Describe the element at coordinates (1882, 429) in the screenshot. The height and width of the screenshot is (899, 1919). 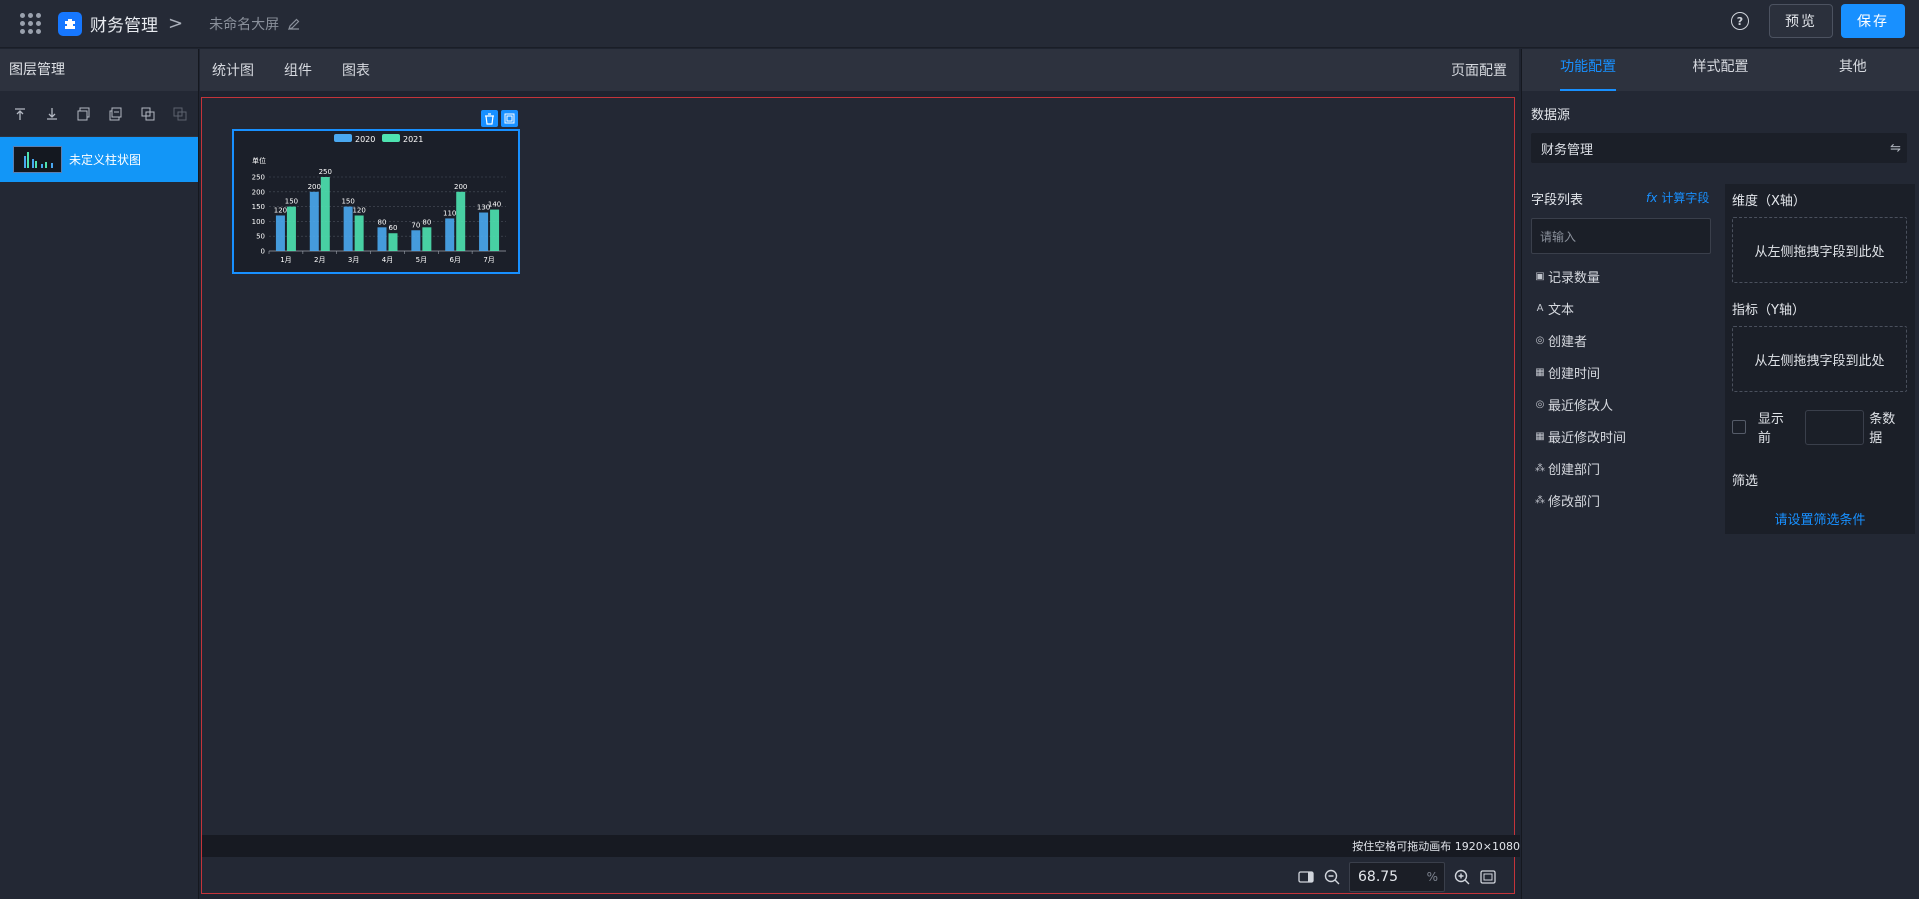
I see `topn-suffix: 条数据` at that location.